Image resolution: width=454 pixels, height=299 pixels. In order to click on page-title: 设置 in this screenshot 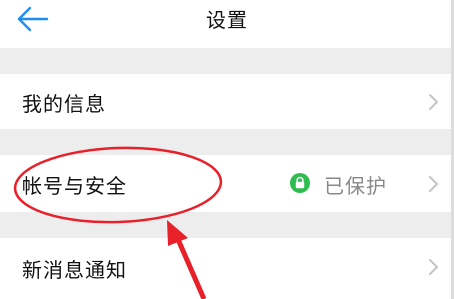, I will do `click(227, 20)`.